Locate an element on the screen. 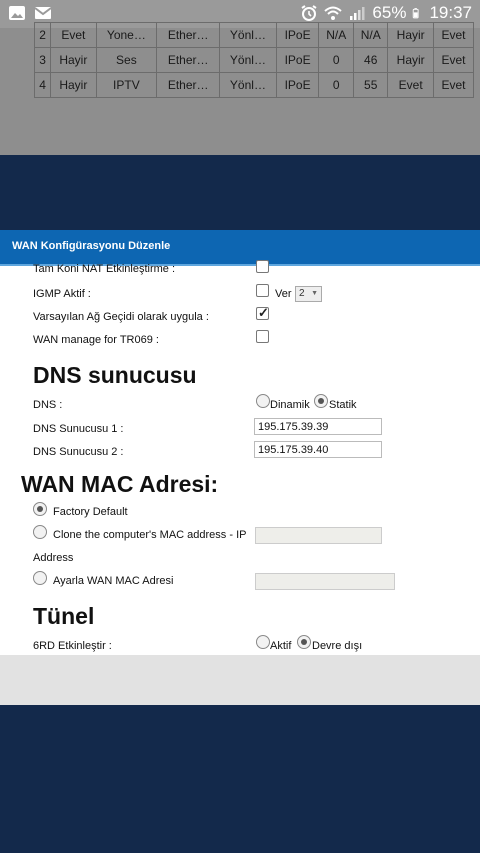 The height and width of the screenshot is (853, 480). dns-static-label: Statik is located at coordinates (343, 405).